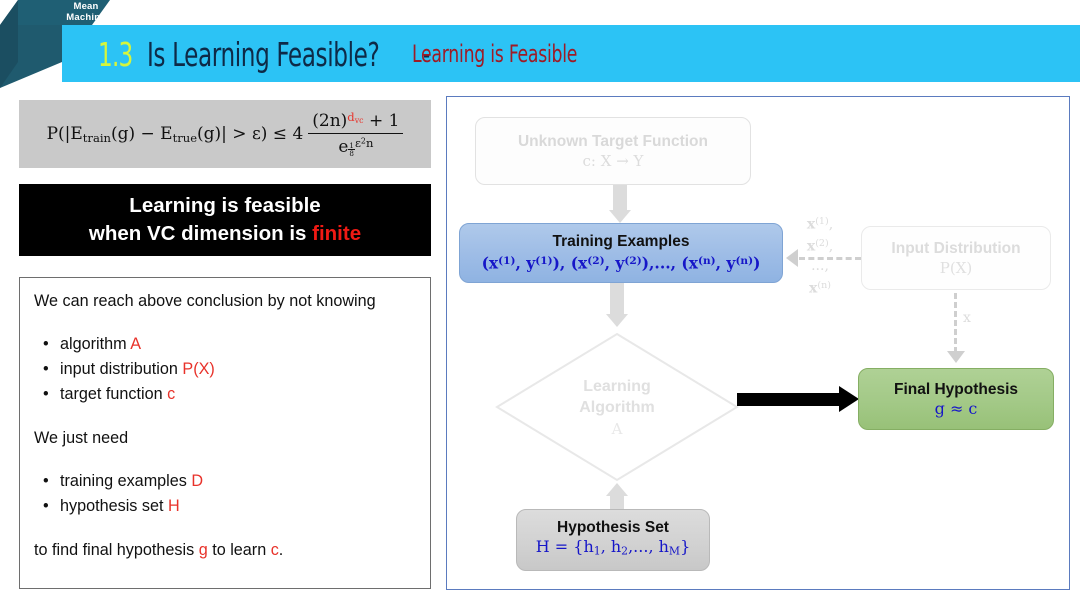 This screenshot has width=1080, height=608. Describe the element at coordinates (120, 506) in the screenshot. I see `list-item-label: hypothesis set H` at that location.